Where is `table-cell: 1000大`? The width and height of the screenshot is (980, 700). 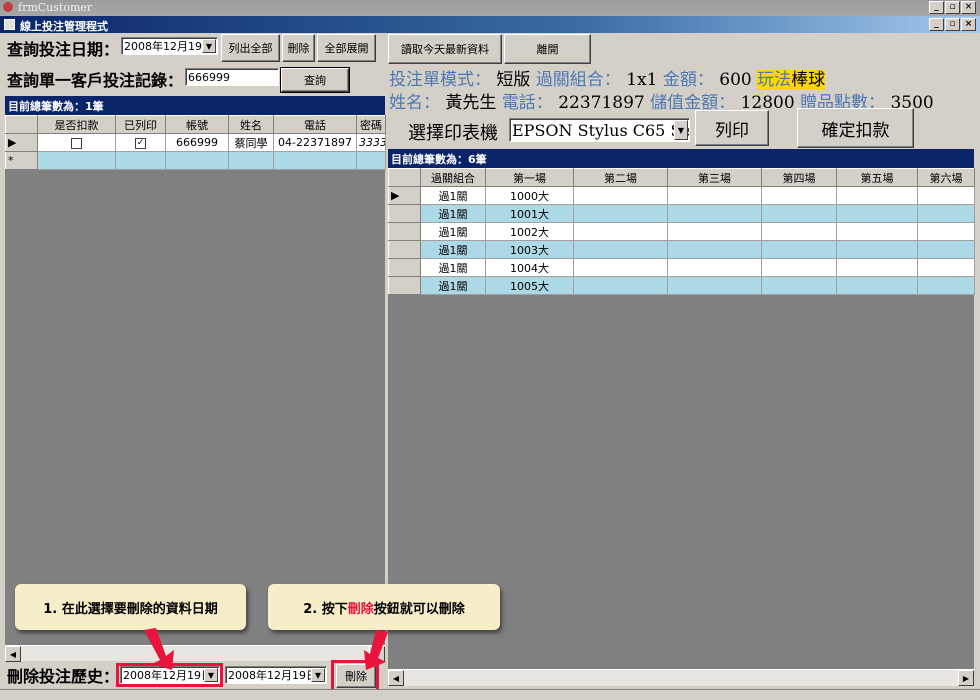
table-cell: 1000大 is located at coordinates (529, 195).